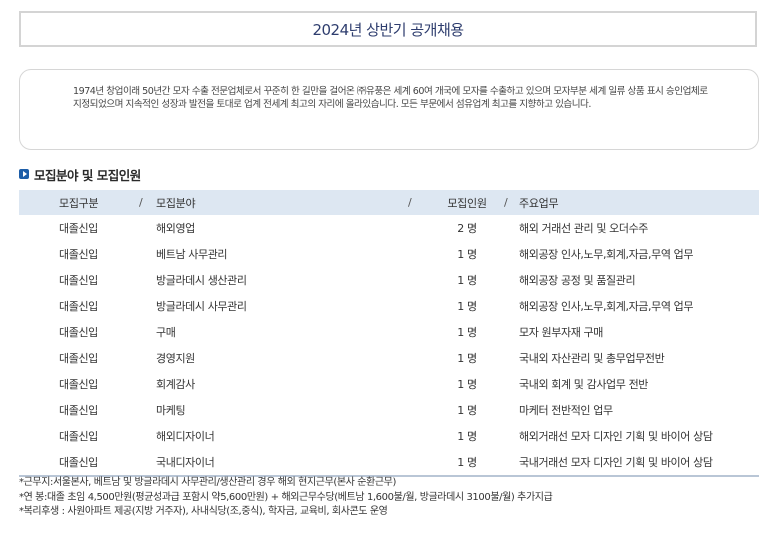 The height and width of the screenshot is (542, 780). What do you see at coordinates (176, 203) in the screenshot?
I see `header-field: 모집분야` at bounding box center [176, 203].